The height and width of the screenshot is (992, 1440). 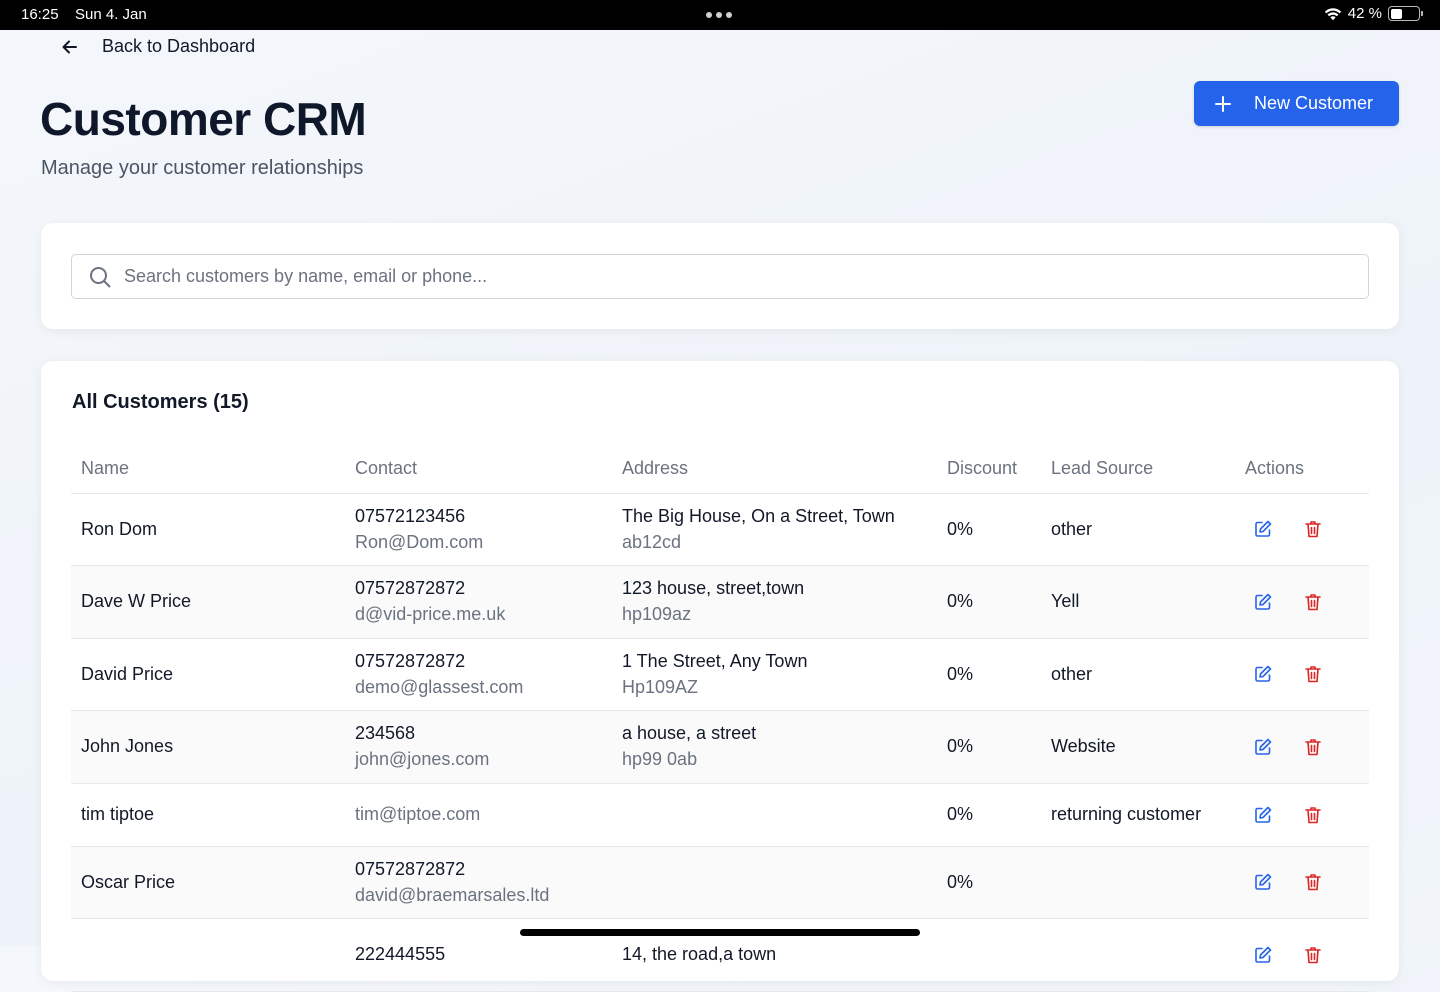 I want to click on contact-email: demo@glassest.com, so click(x=483, y=687).